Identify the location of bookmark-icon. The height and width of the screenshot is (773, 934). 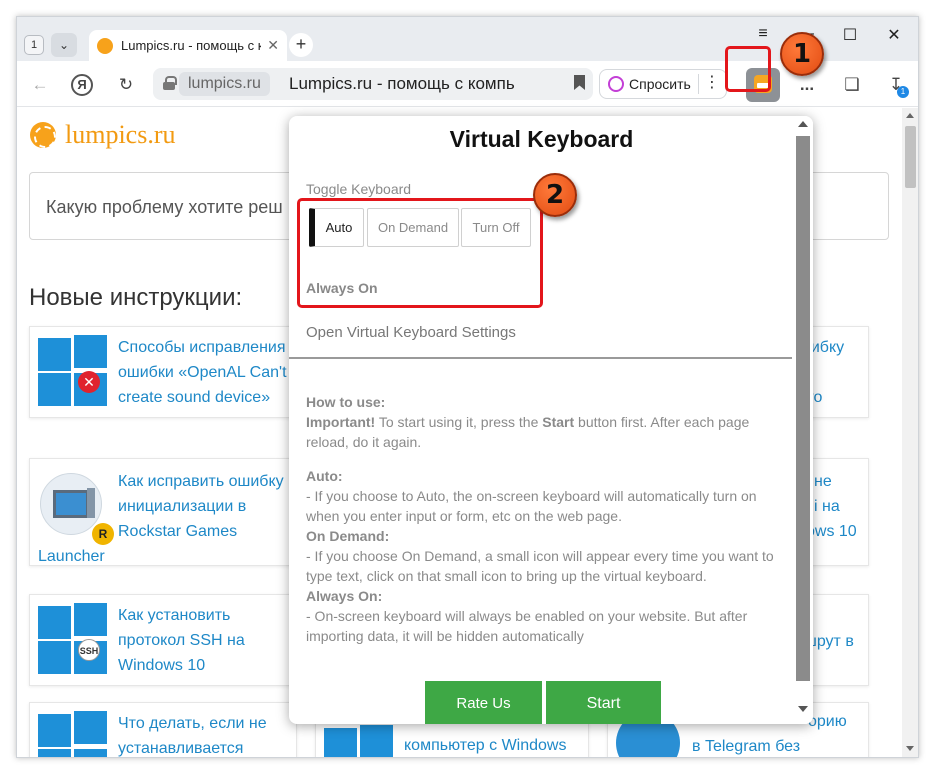
(579, 82).